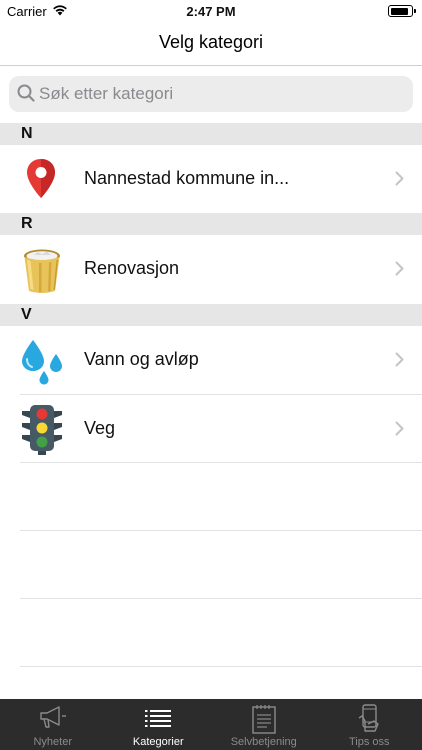 The width and height of the screenshot is (422, 750). What do you see at coordinates (132, 268) in the screenshot?
I see `category-label: Renovasjon` at bounding box center [132, 268].